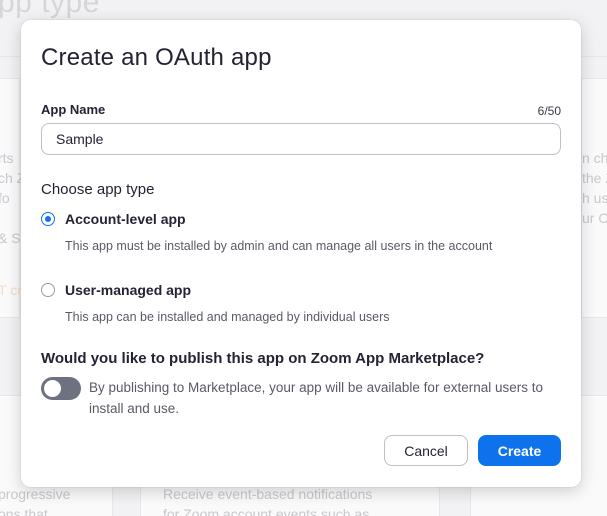 Image resolution: width=607 pixels, height=516 pixels. I want to click on background-text: & S, so click(10, 238).